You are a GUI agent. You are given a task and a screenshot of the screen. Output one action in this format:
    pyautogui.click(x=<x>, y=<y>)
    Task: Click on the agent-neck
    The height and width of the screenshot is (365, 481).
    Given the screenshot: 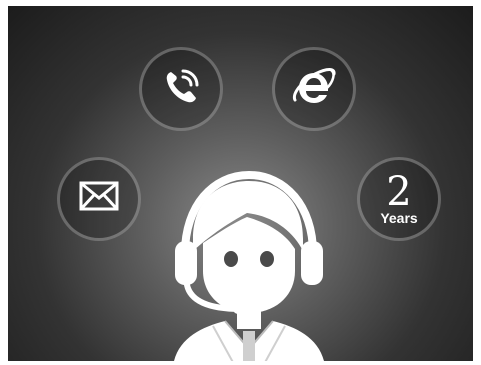 What is the action you would take?
    pyautogui.click(x=249, y=320)
    